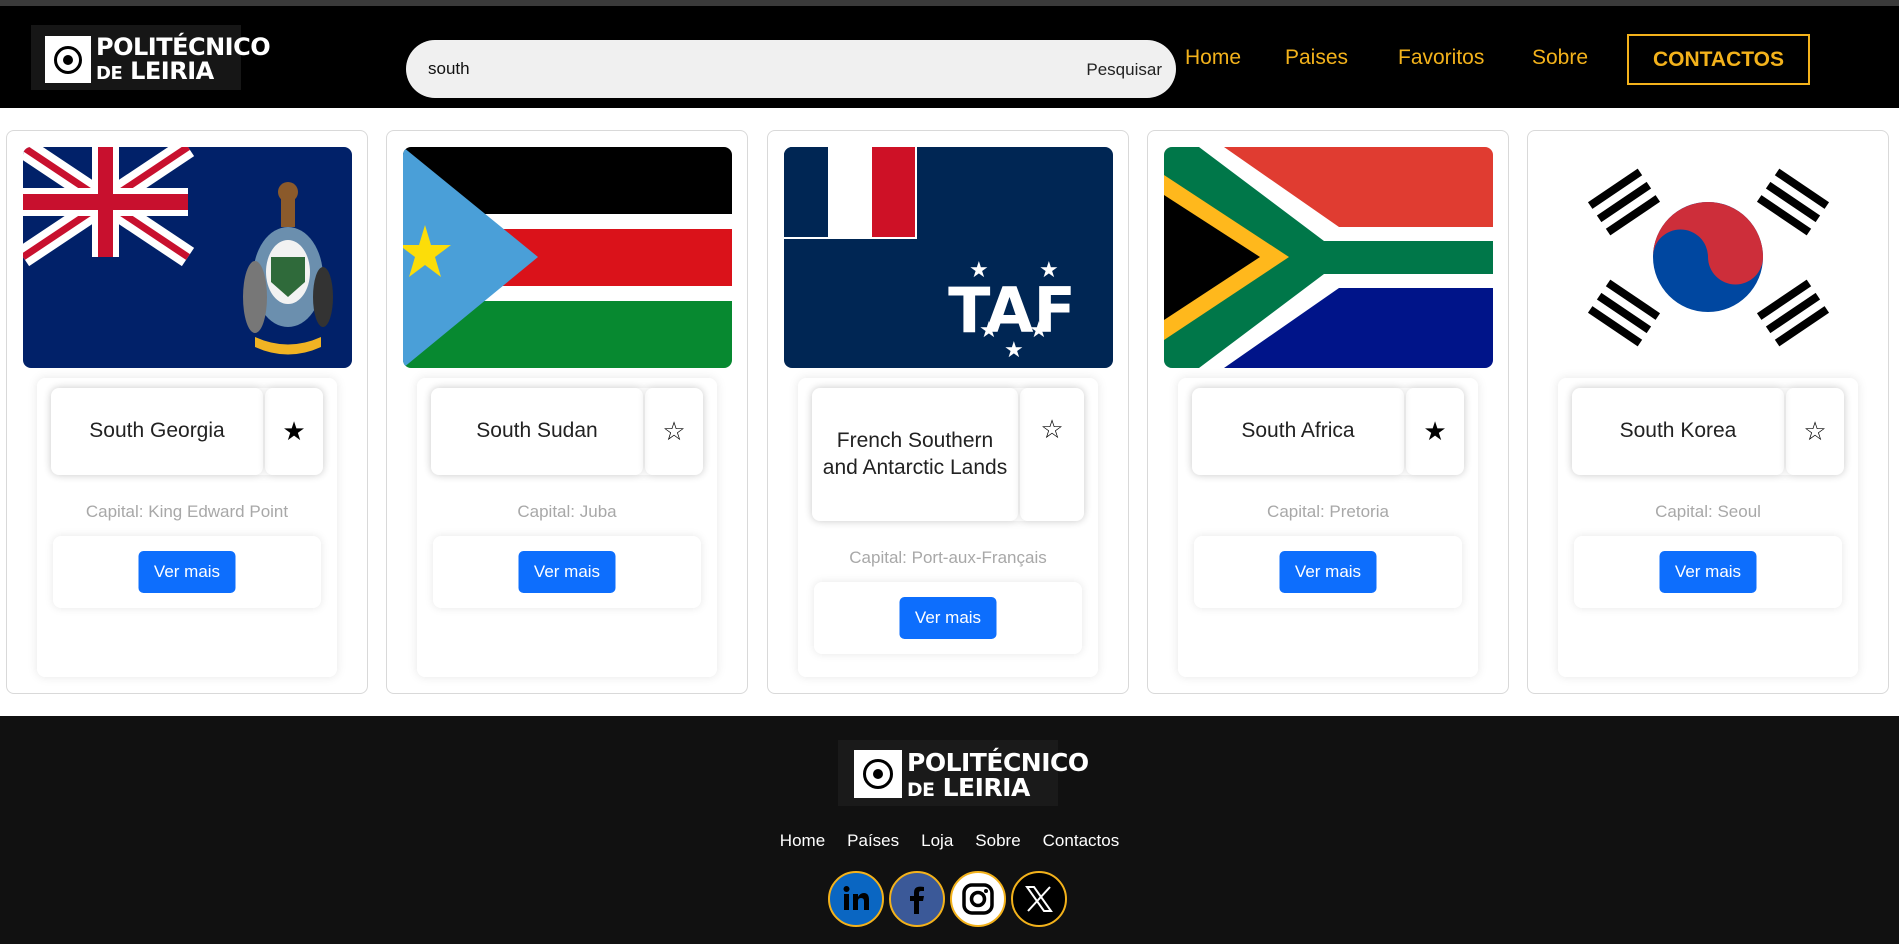  I want to click on country-capital: Capital: Port-aux-Français, so click(948, 557).